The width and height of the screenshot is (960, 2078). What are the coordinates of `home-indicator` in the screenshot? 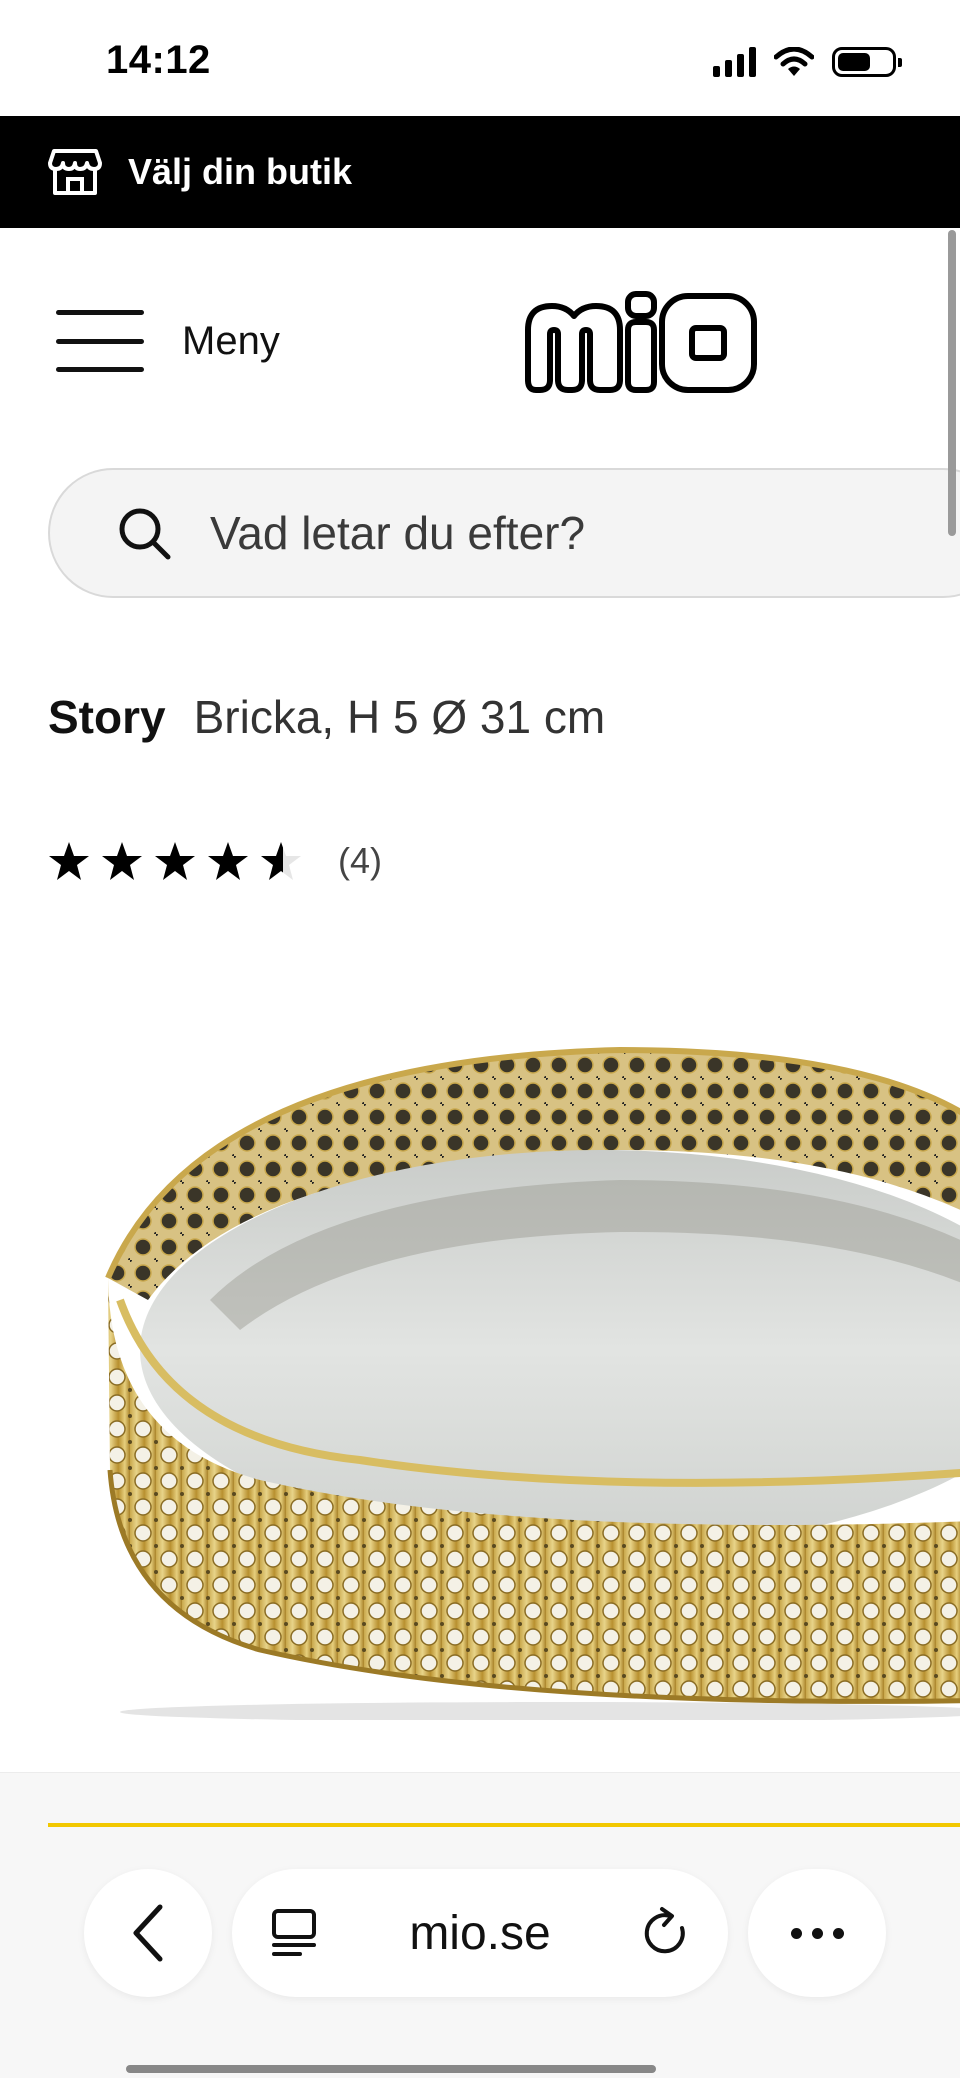 It's located at (391, 2069).